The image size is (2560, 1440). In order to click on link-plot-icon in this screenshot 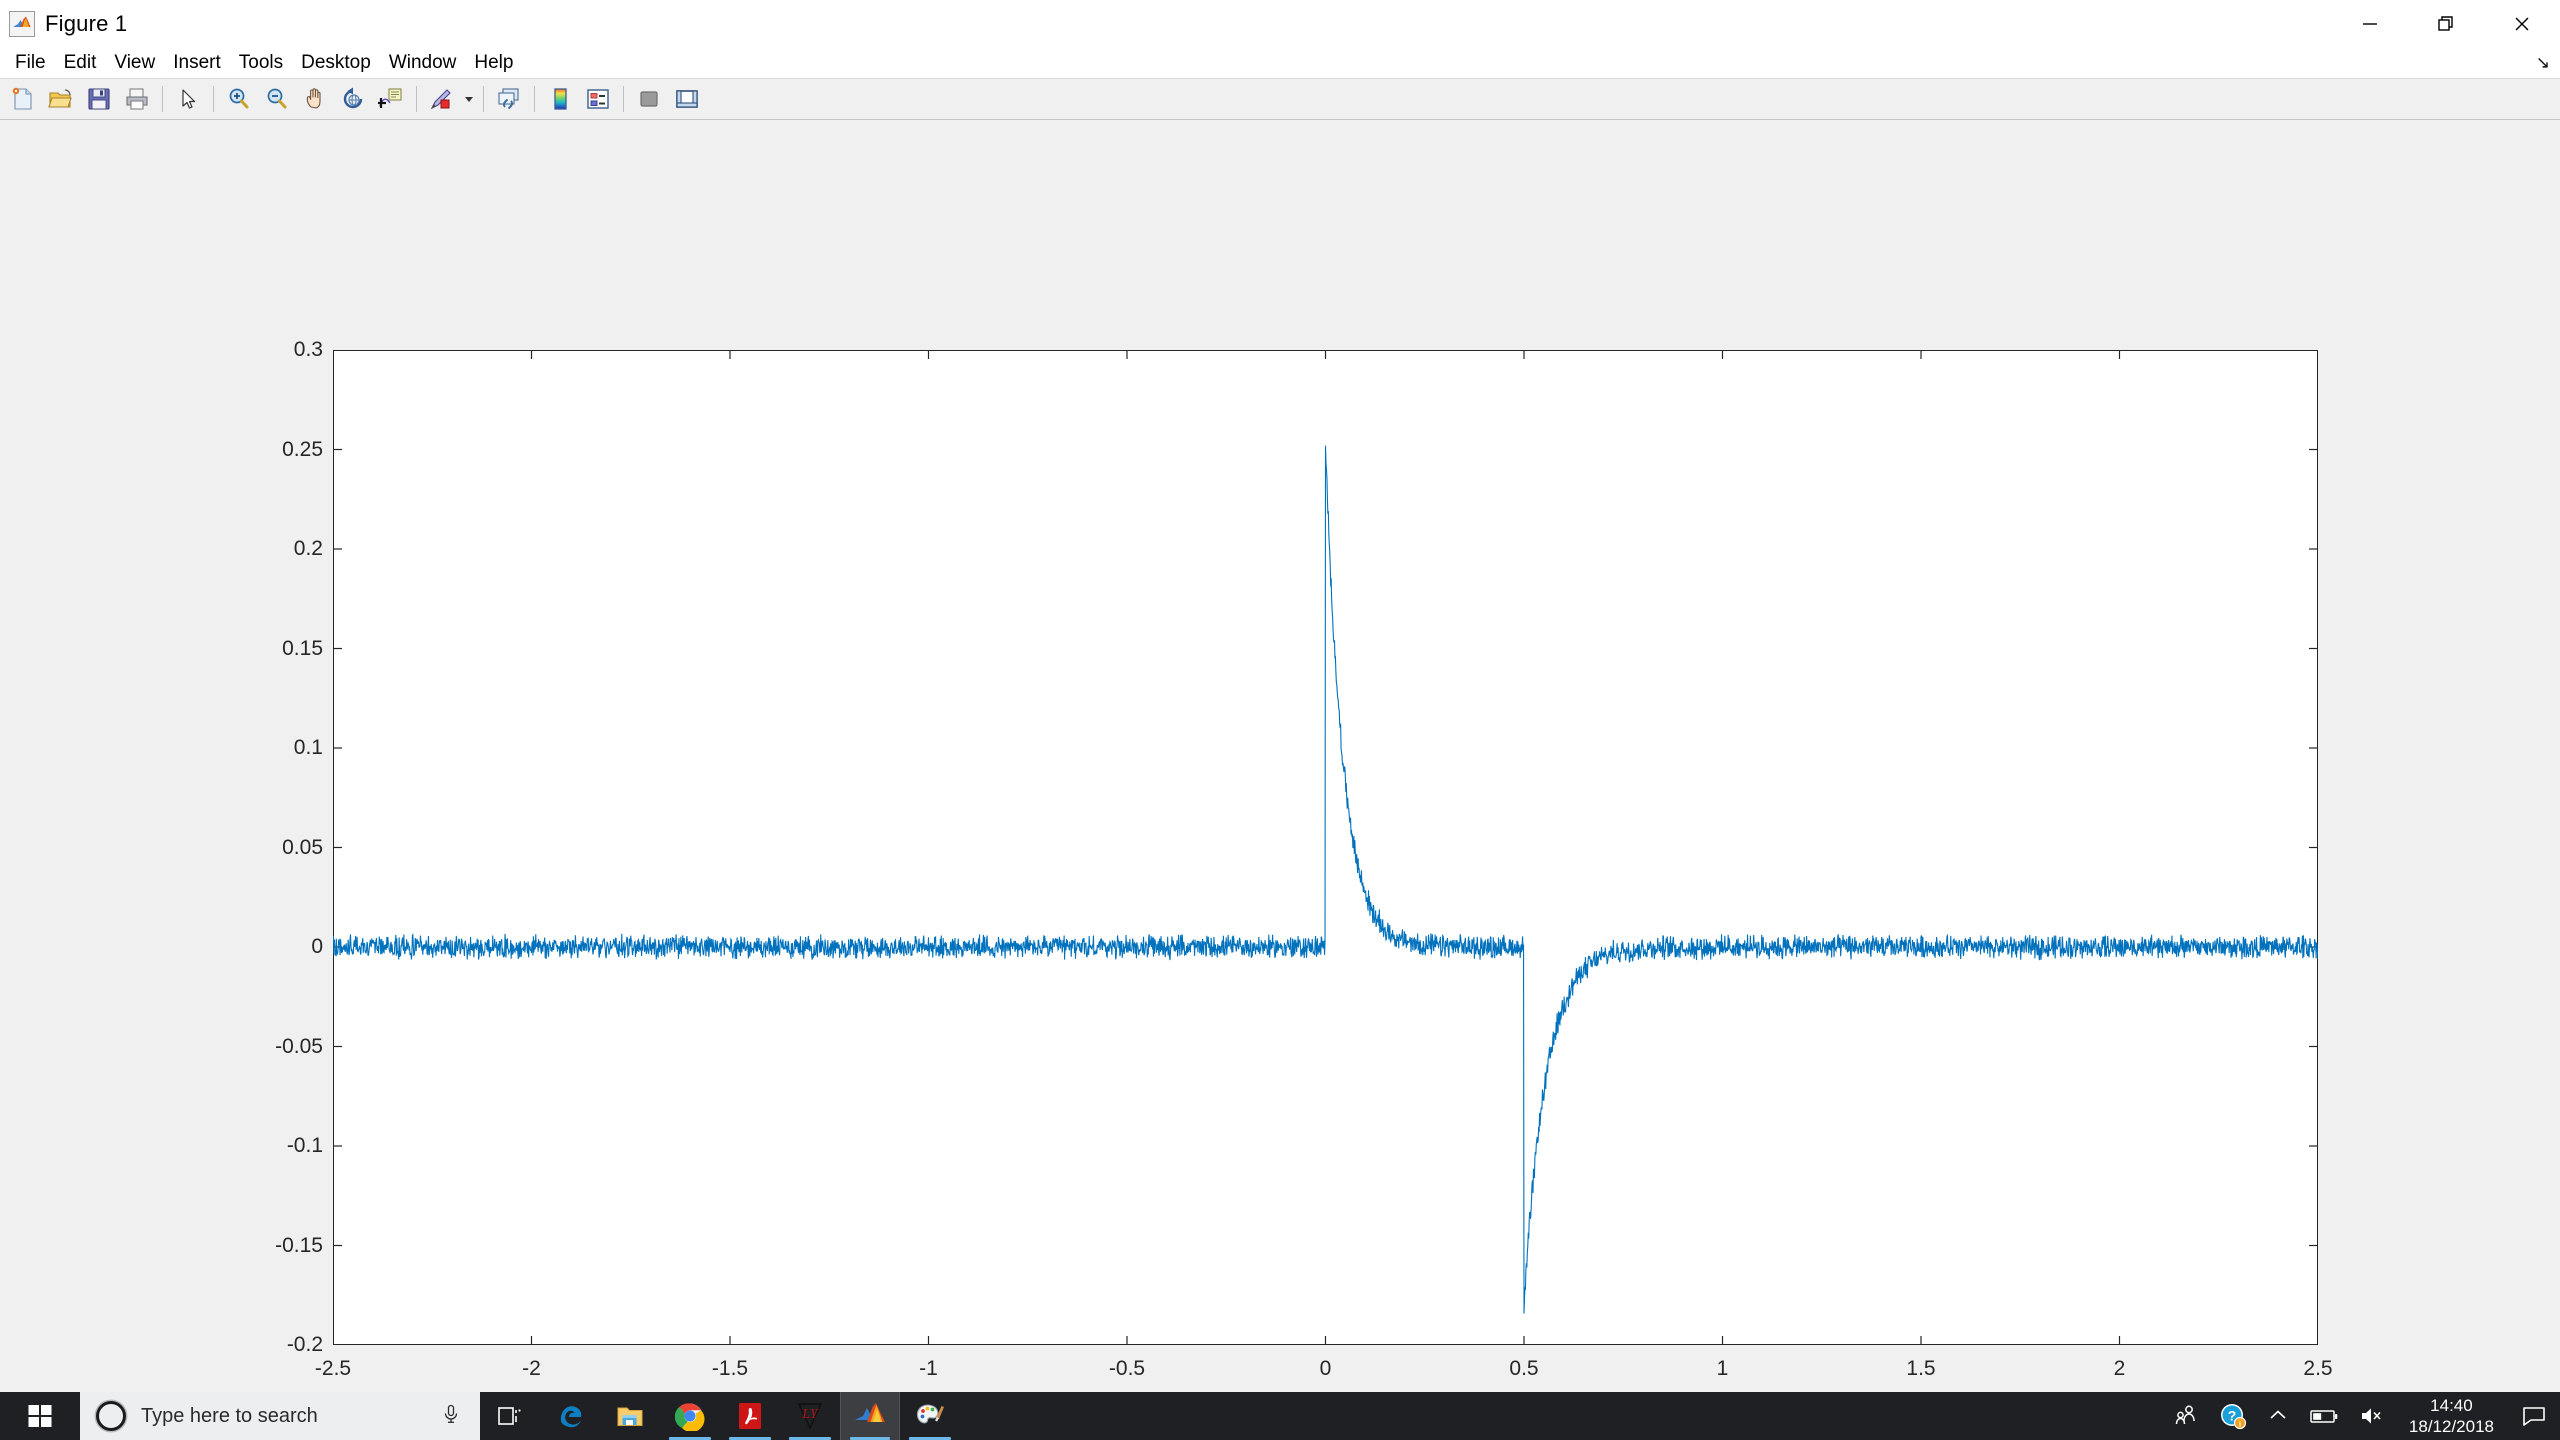, I will do `click(509, 99)`.